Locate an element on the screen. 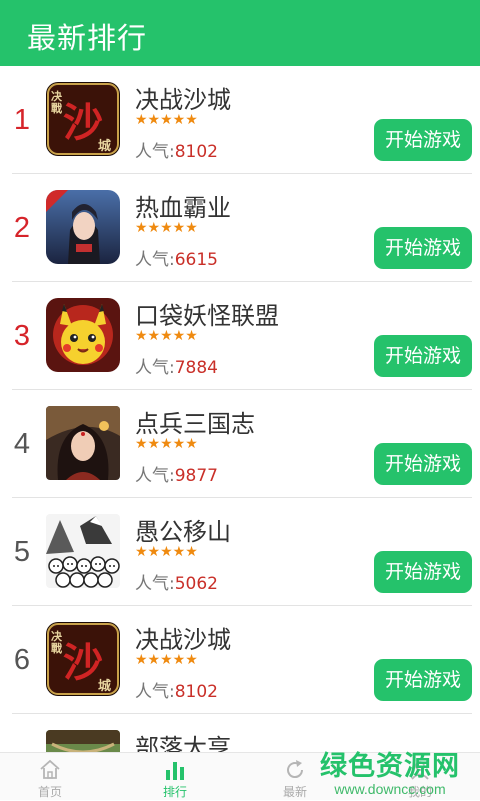 This screenshot has height=801, width=480. popularity: 人气:5062 is located at coordinates (176, 581).